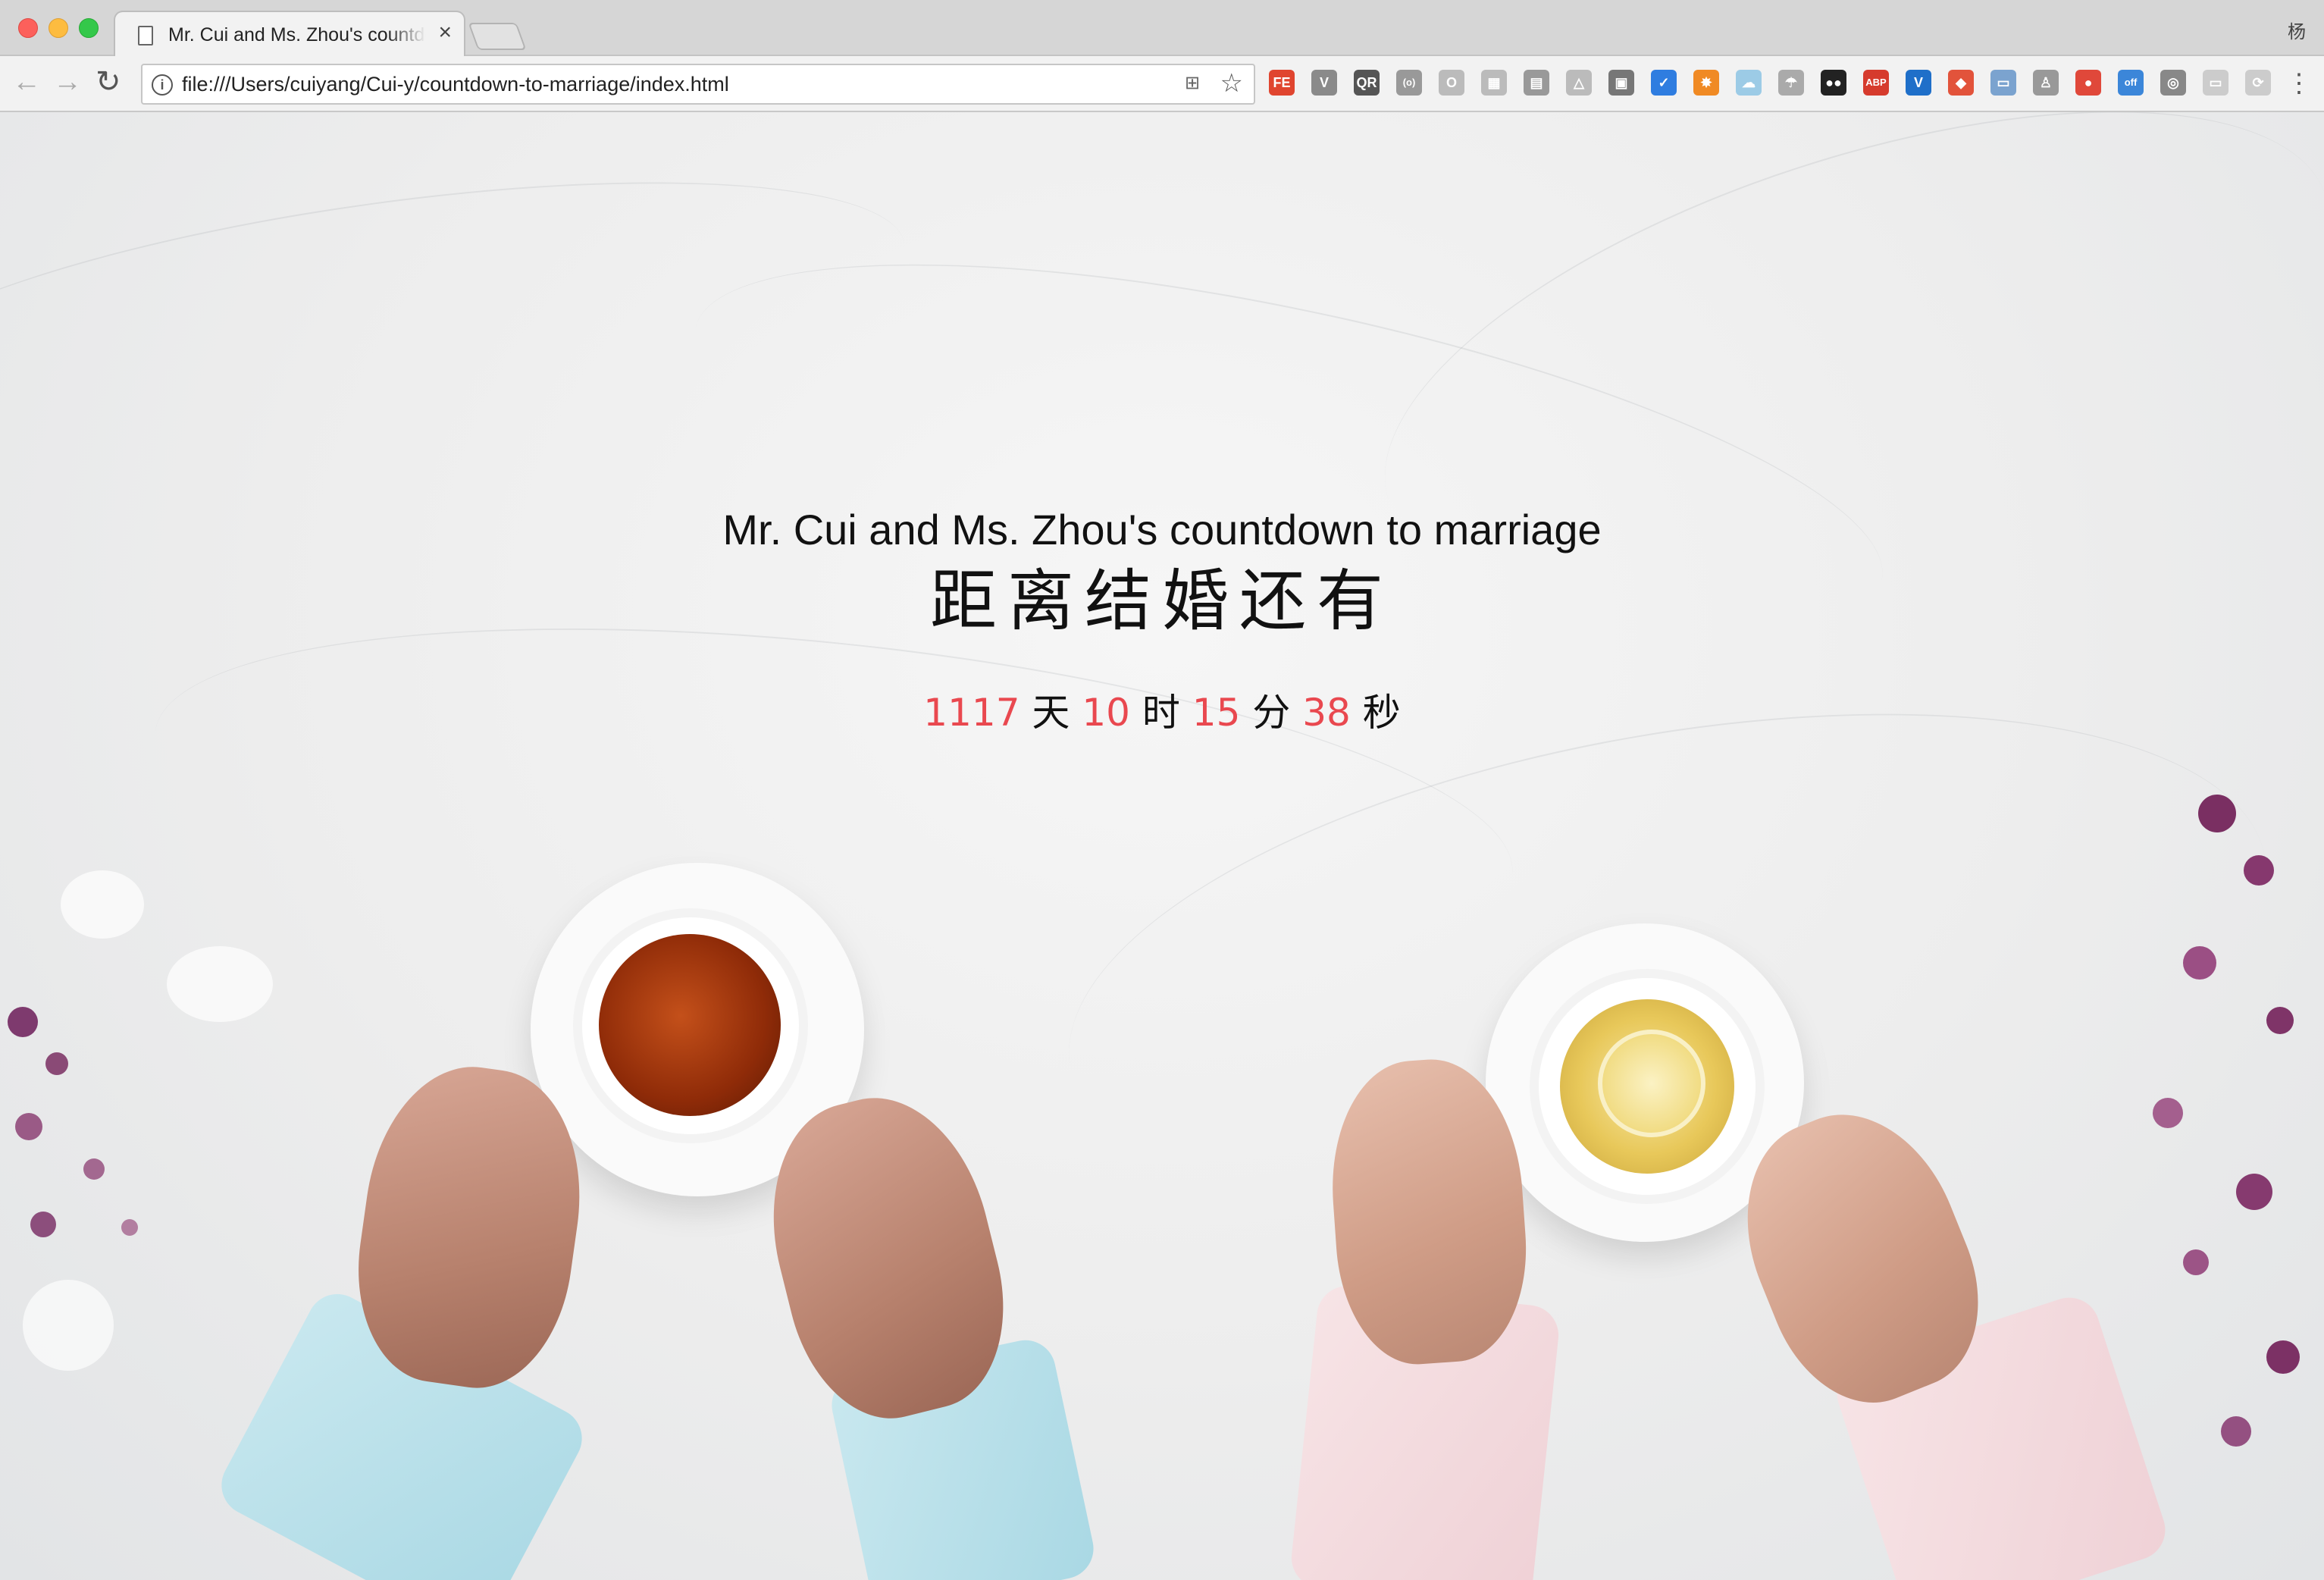 This screenshot has height=1580, width=2324. Describe the element at coordinates (1706, 83) in the screenshot. I see `extension-icon: ✸` at that location.